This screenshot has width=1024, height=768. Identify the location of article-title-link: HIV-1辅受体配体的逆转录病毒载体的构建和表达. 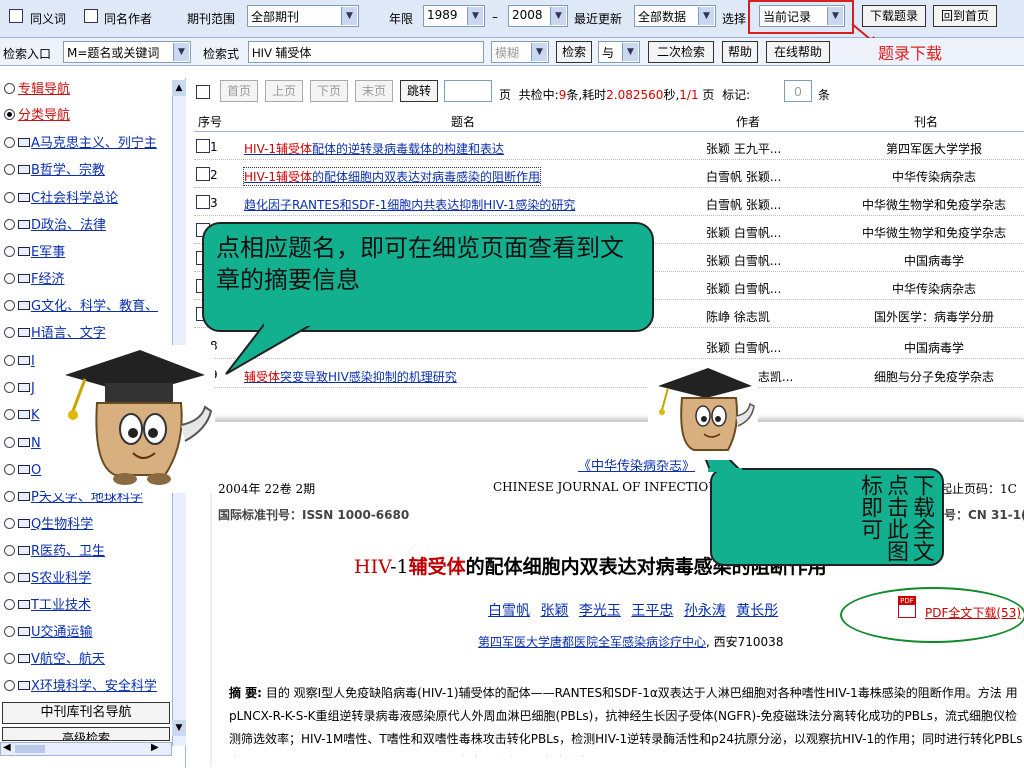
(374, 148).